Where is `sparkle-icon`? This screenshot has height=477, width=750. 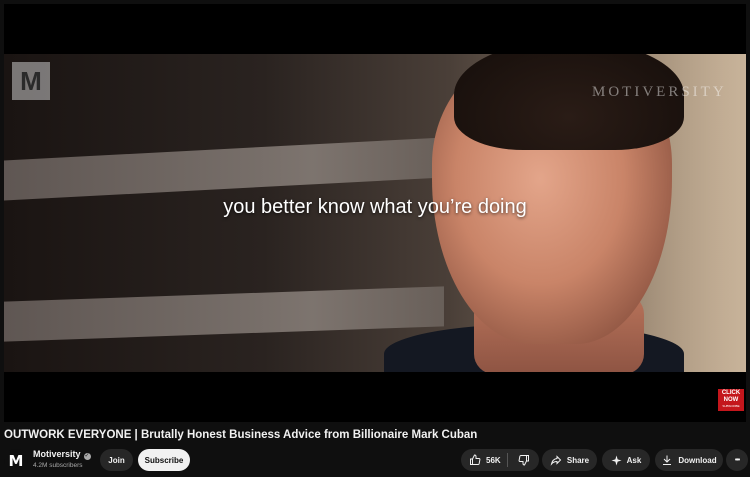
sparkle-icon is located at coordinates (616, 460).